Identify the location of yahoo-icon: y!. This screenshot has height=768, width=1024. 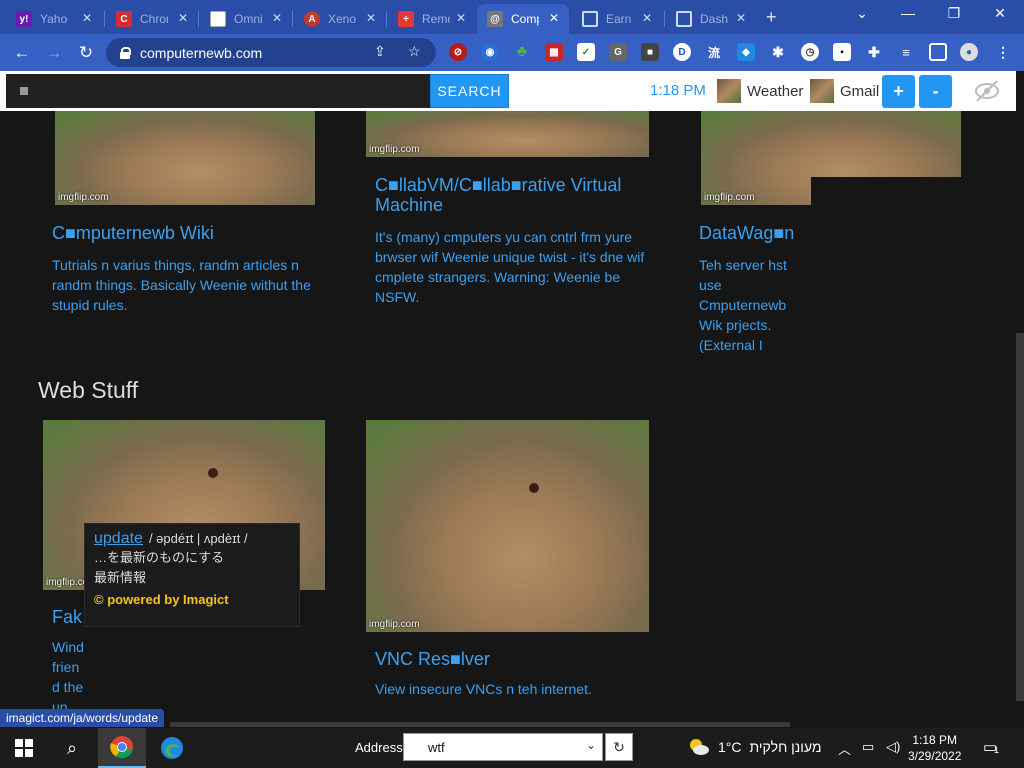
(24, 19).